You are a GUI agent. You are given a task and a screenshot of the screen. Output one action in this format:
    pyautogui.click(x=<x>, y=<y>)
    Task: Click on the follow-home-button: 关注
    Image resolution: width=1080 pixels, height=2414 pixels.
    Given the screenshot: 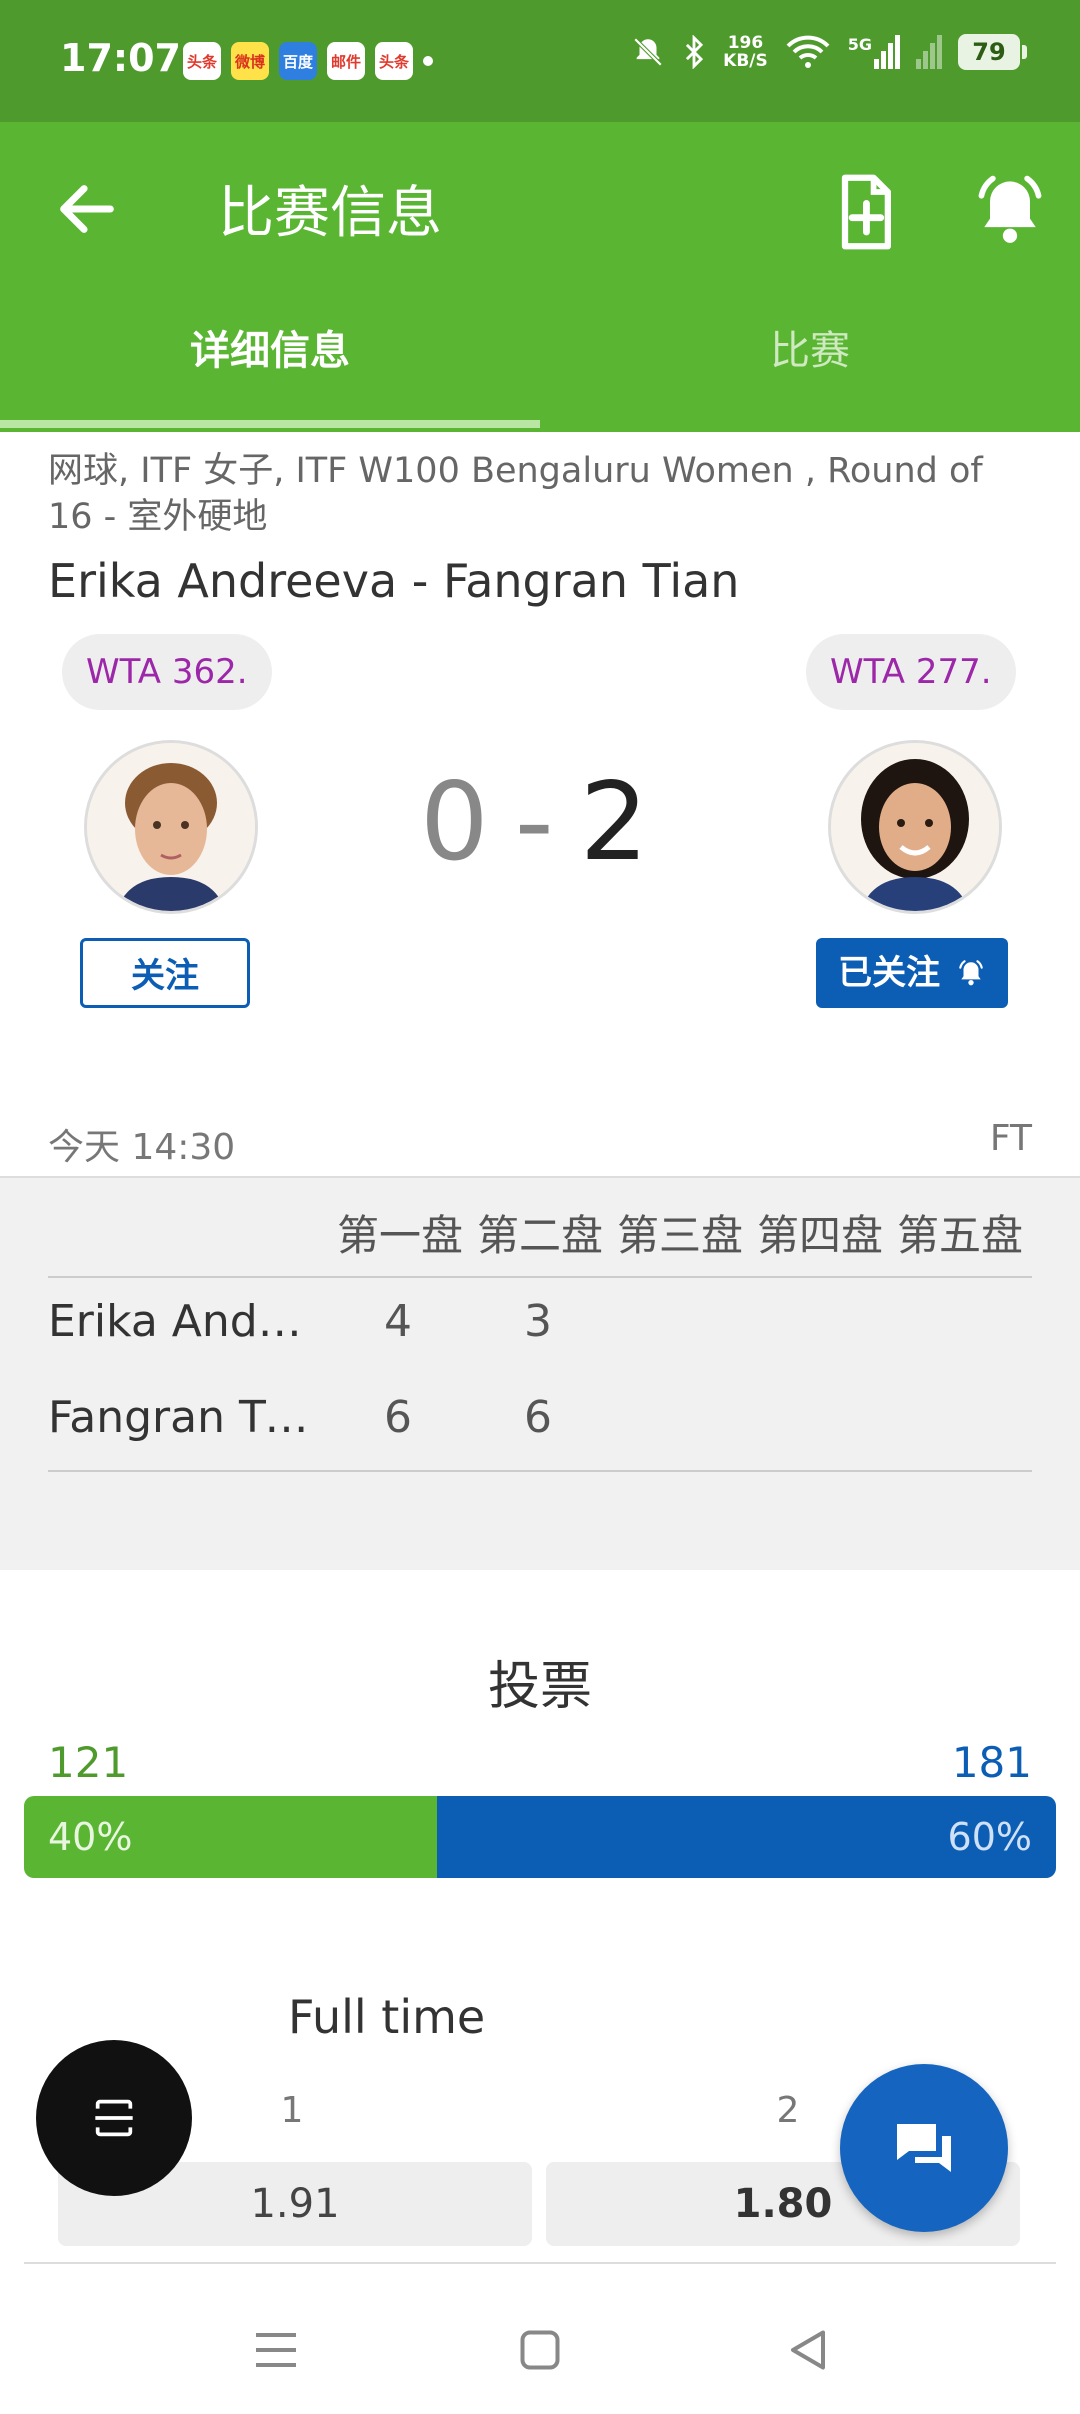 What is the action you would take?
    pyautogui.click(x=165, y=973)
    